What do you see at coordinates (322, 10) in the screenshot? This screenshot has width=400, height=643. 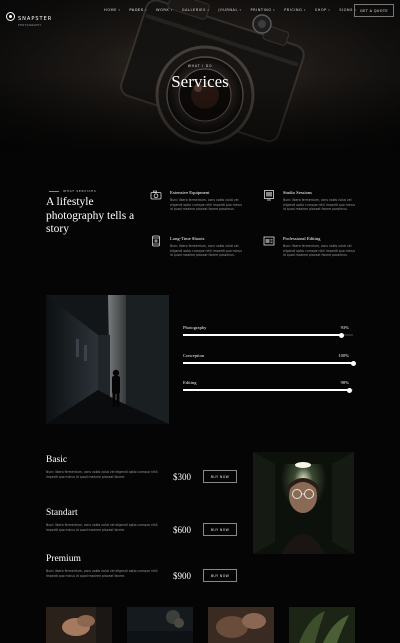 I see `nav-item-shop: SHOP` at bounding box center [322, 10].